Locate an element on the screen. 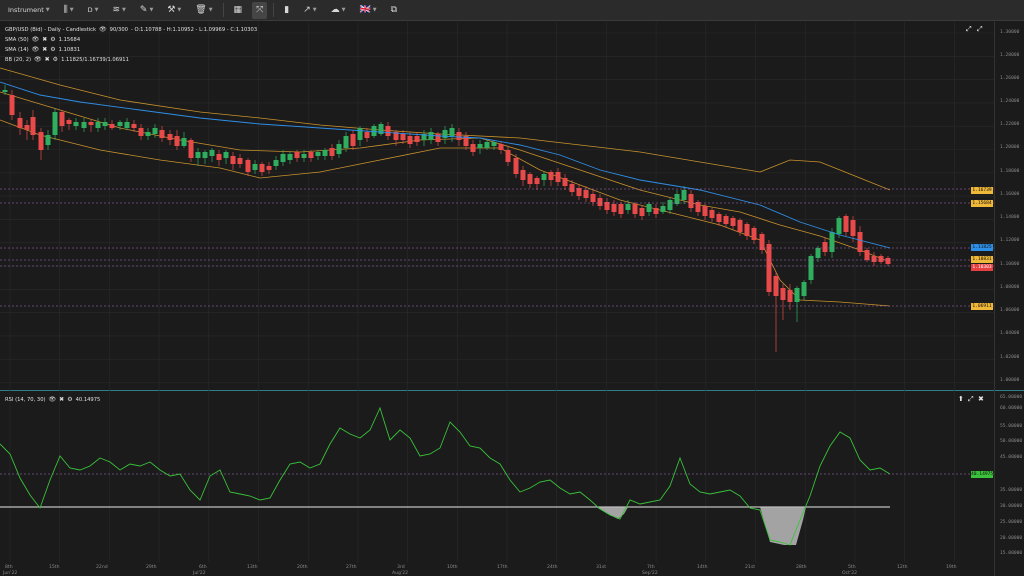  date-tick: 19th is located at coordinates (951, 567).